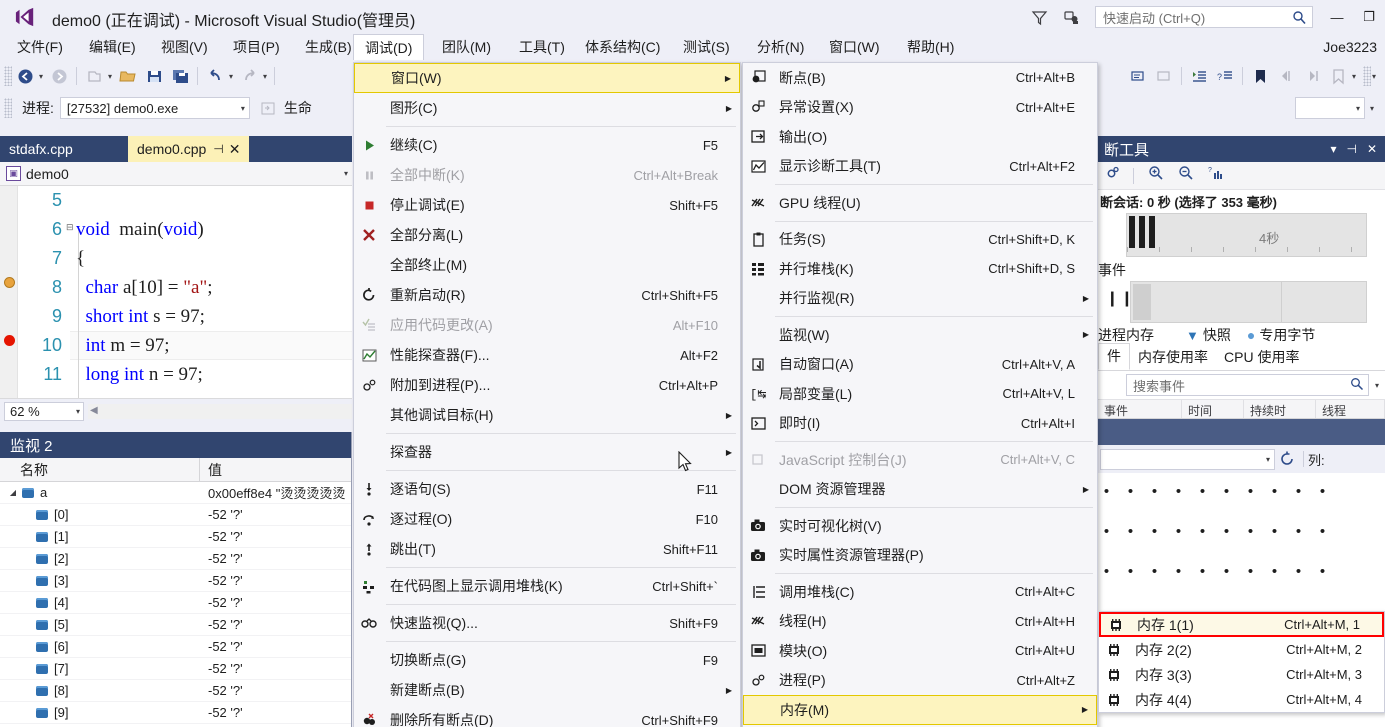  I want to click on menu-item-即时I: 即时(I) Ctrl+Alt+I, so click(920, 424).